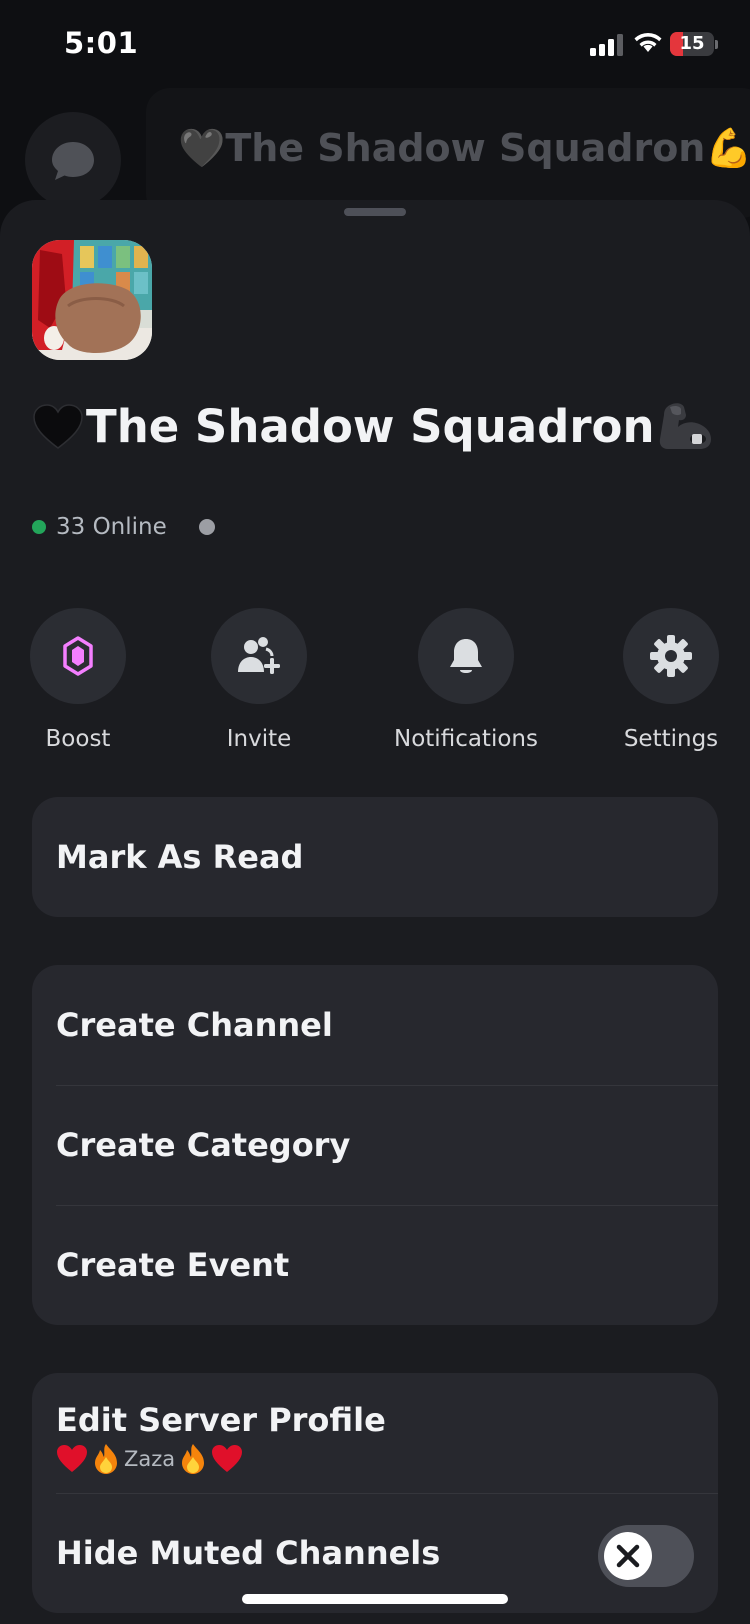 This screenshot has width=750, height=1624. What do you see at coordinates (648, 42) in the screenshot?
I see `wifi-icon` at bounding box center [648, 42].